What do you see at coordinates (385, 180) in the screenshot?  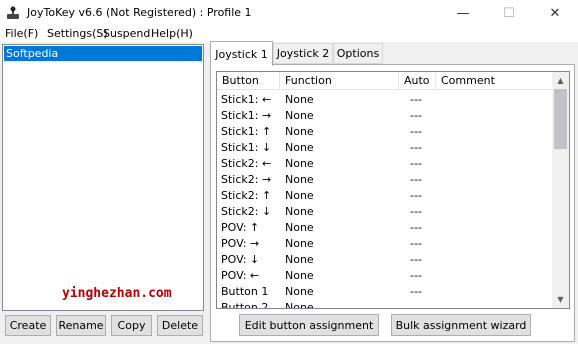 I see `table-row: Stick2: → None ---` at bounding box center [385, 180].